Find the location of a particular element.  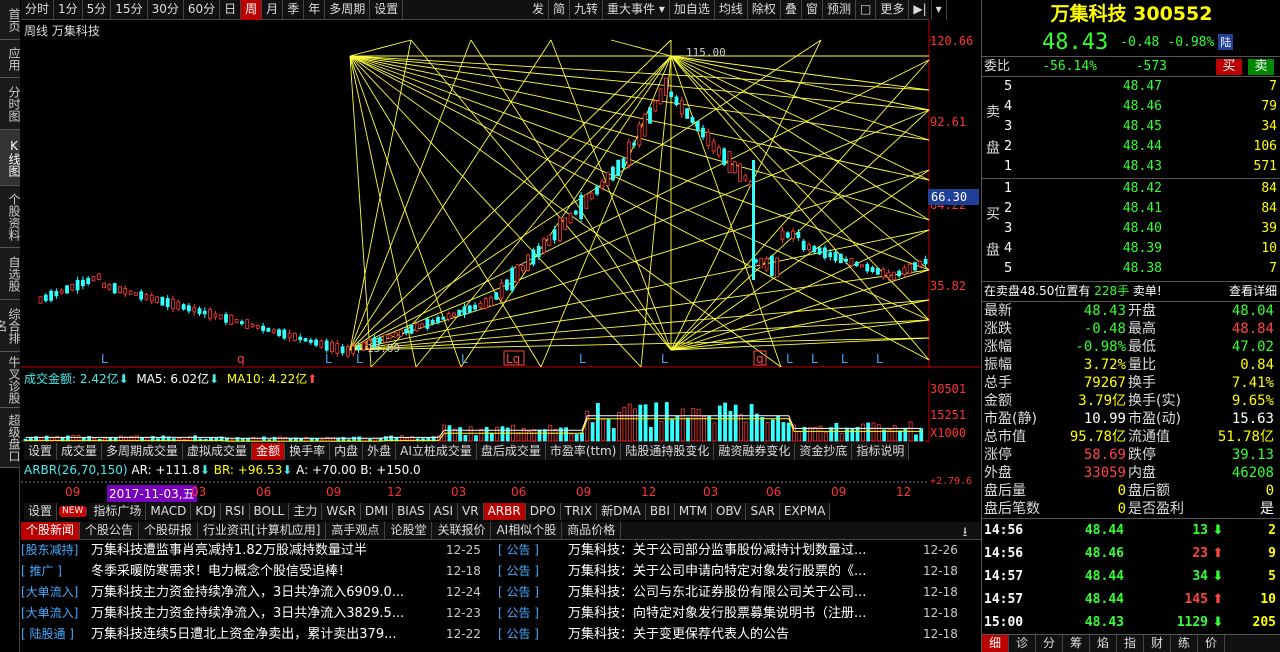

news-tab-0: 个股新闻 is located at coordinates (51, 531).